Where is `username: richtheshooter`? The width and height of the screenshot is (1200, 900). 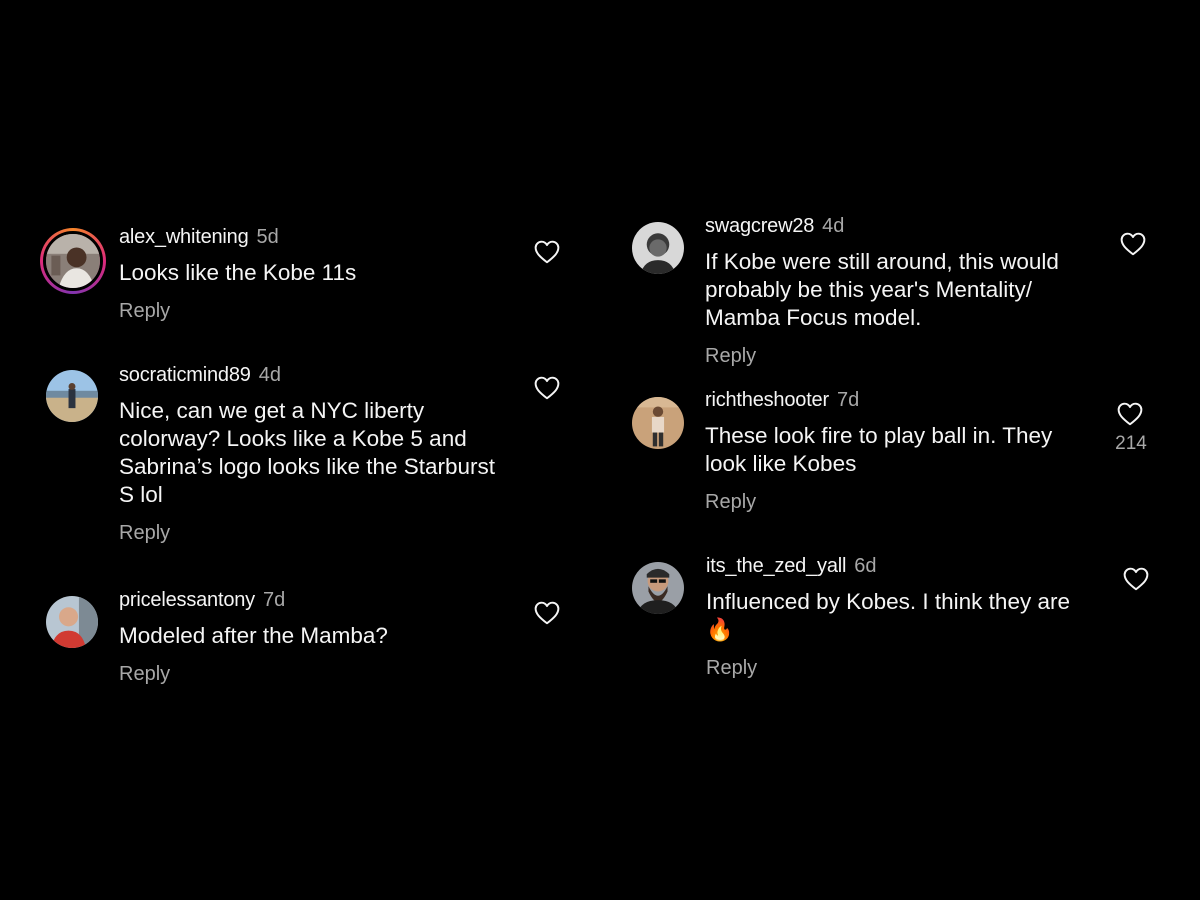 username: richtheshooter is located at coordinates (767, 400).